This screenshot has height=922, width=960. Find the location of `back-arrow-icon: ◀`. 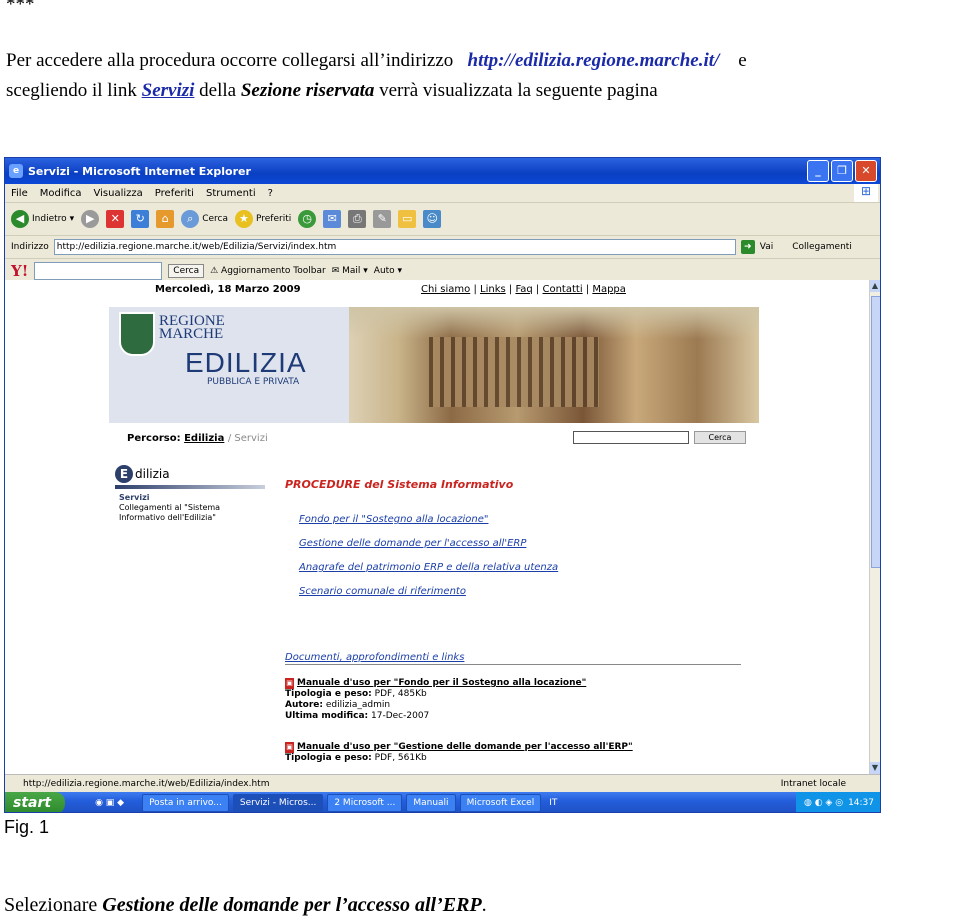

back-arrow-icon: ◀ is located at coordinates (20, 219).